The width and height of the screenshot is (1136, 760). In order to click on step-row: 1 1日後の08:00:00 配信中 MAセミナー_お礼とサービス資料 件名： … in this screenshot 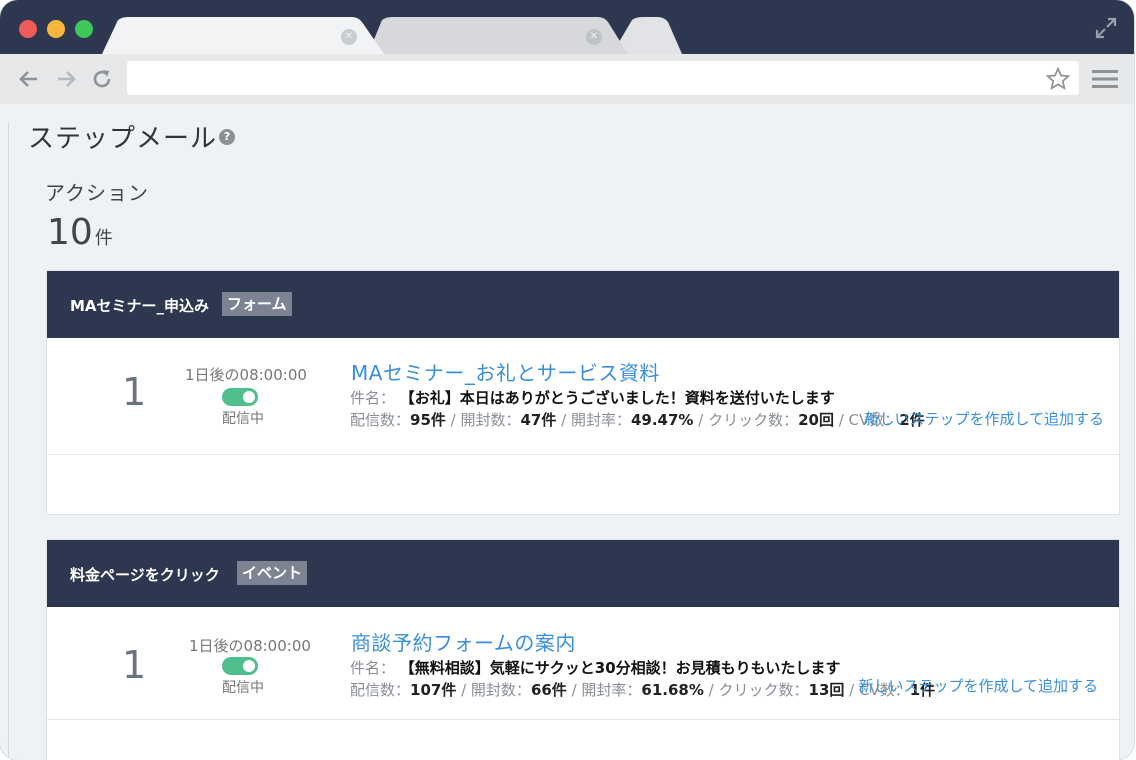, I will do `click(583, 396)`.